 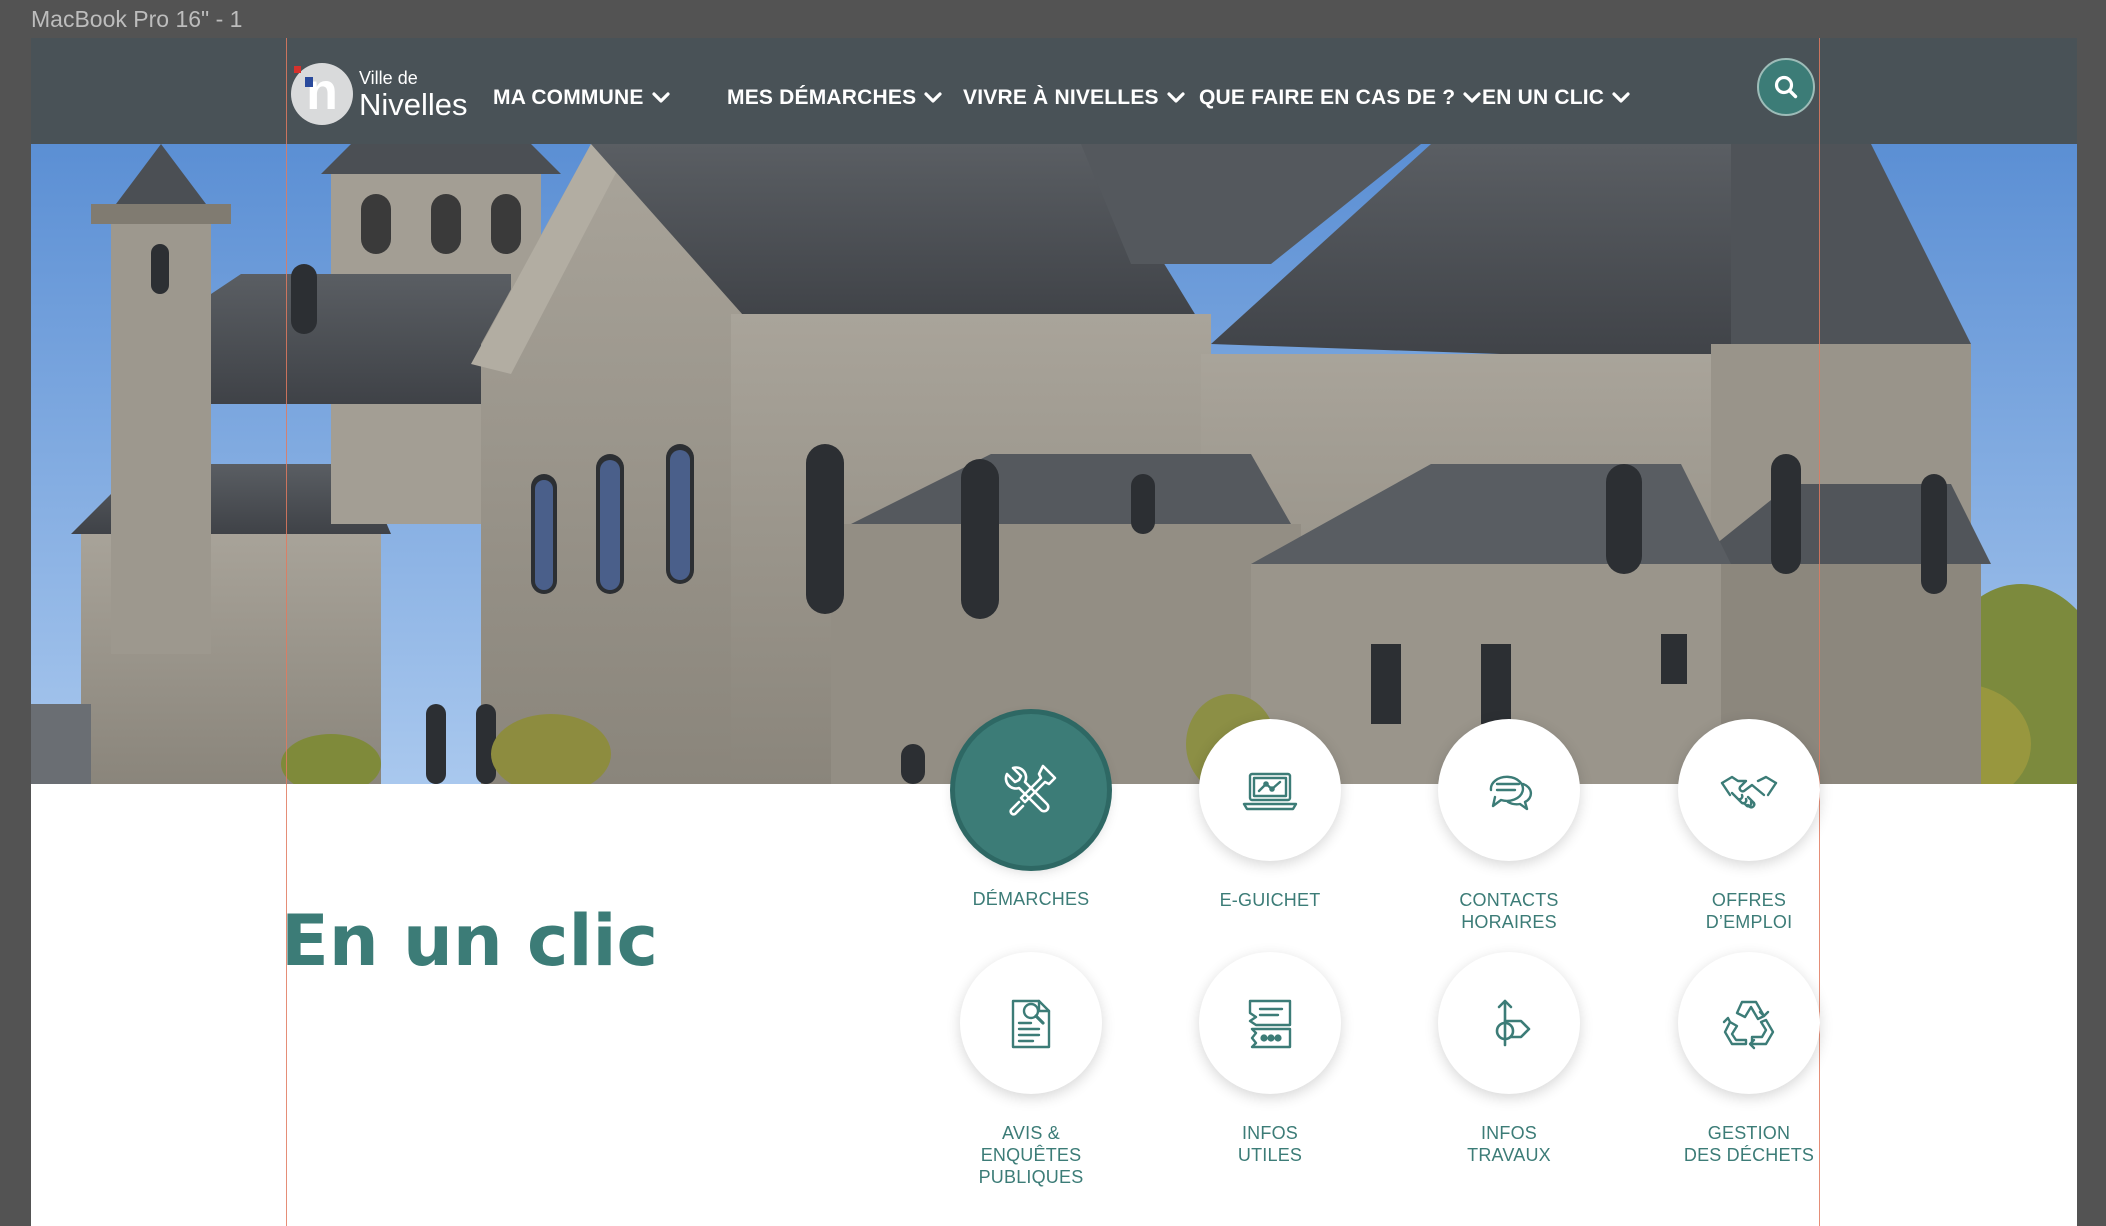 I want to click on tile-label: DÉMARCHES, so click(x=1031, y=899).